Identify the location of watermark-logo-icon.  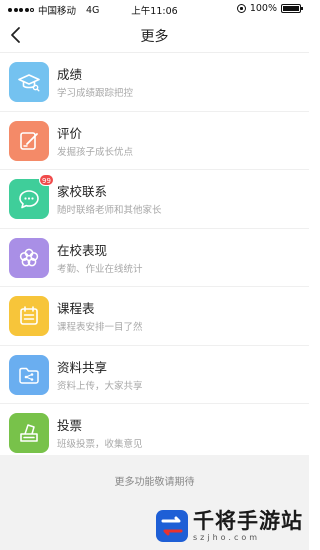
(172, 526).